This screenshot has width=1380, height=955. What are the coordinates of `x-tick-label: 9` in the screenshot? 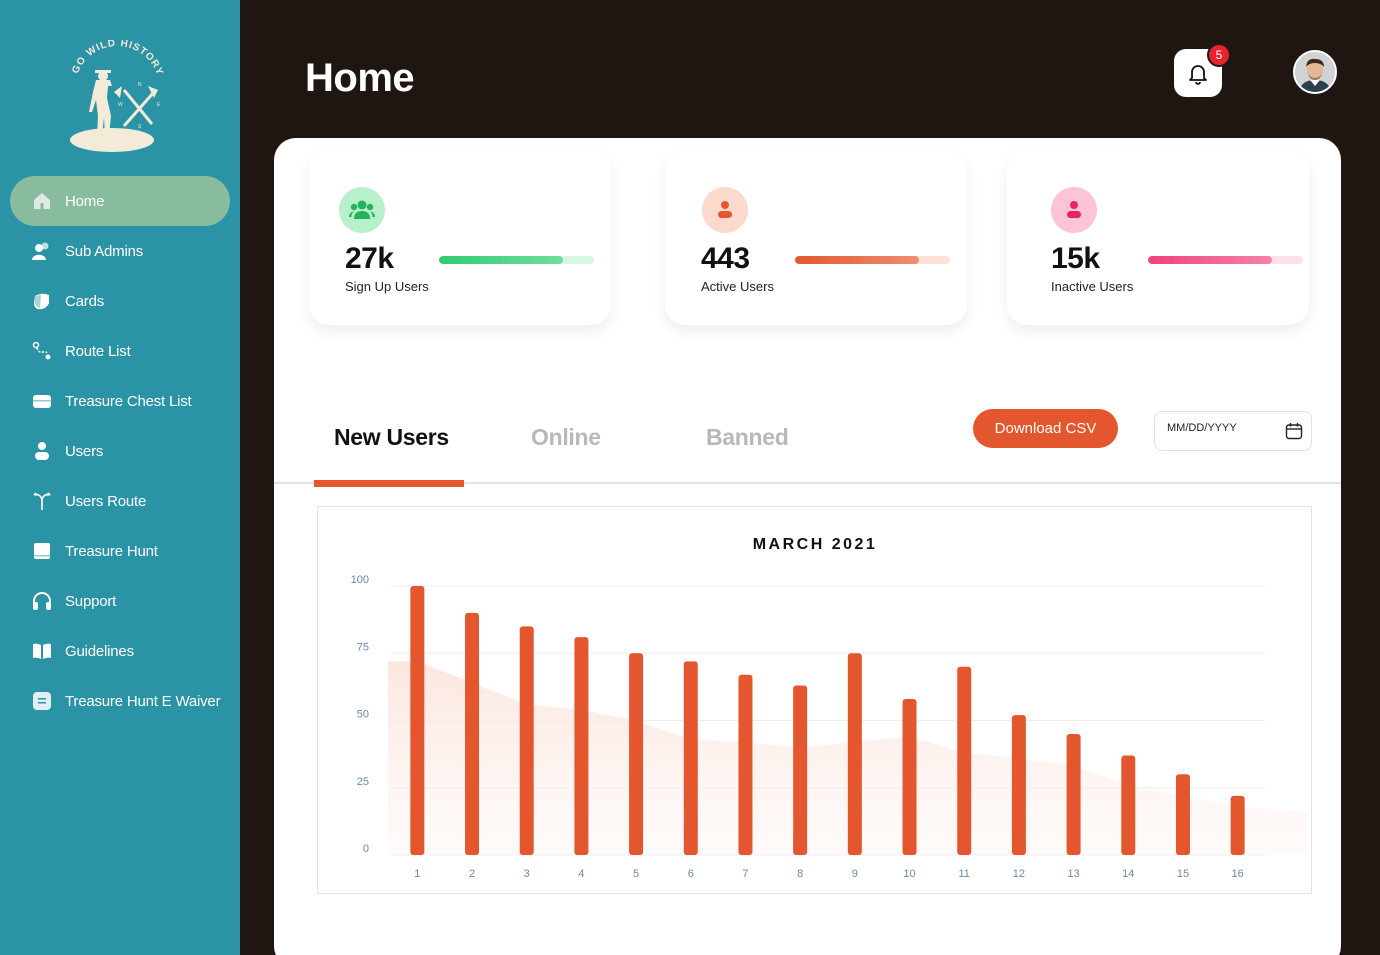 It's located at (855, 874).